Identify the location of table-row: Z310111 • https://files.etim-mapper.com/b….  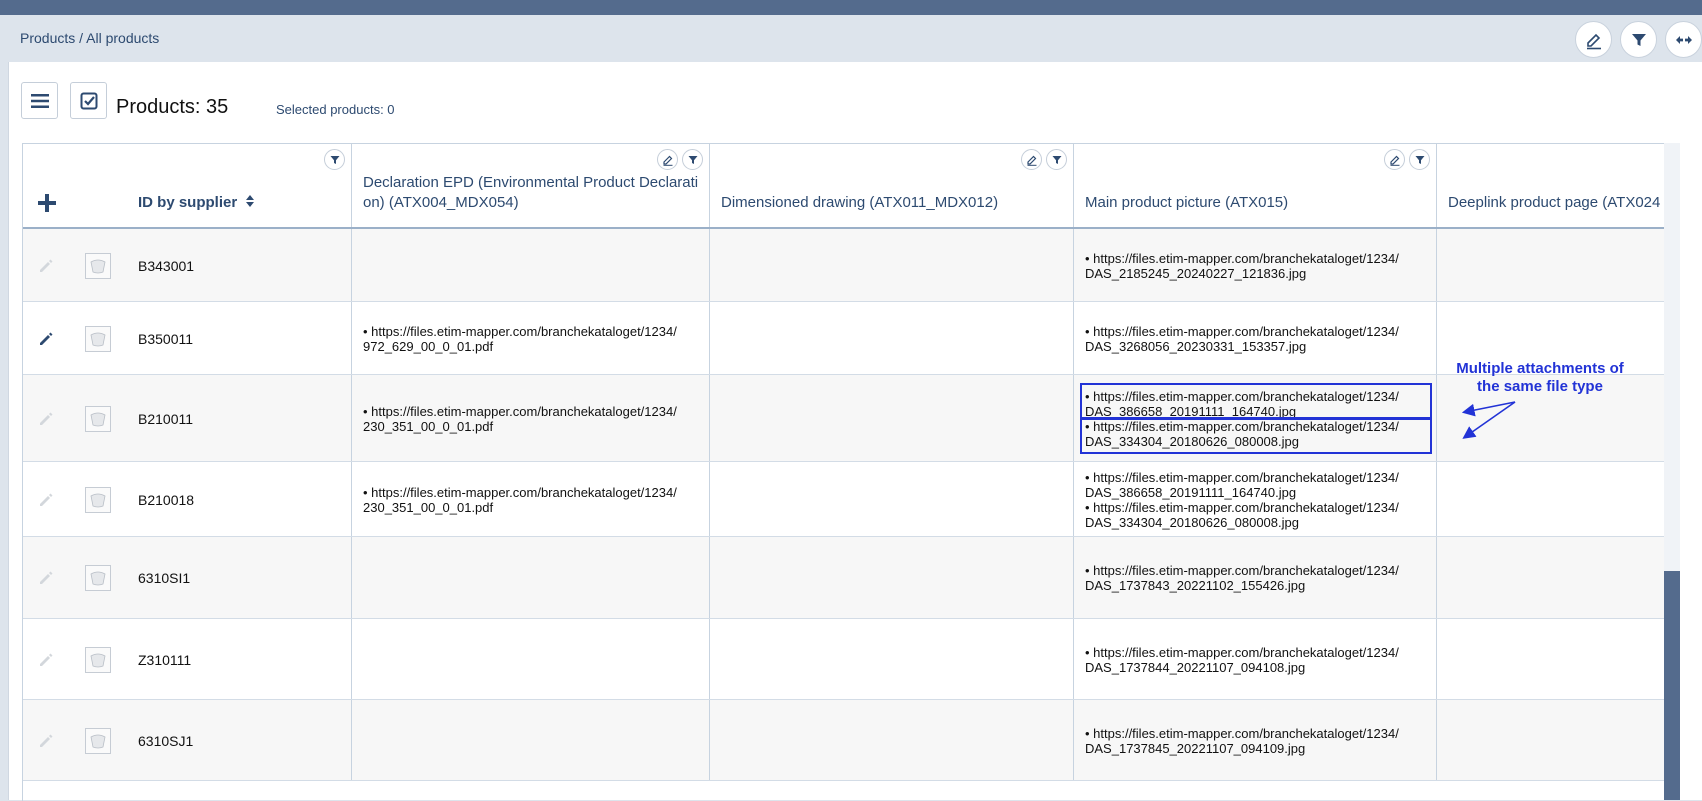
(844, 659).